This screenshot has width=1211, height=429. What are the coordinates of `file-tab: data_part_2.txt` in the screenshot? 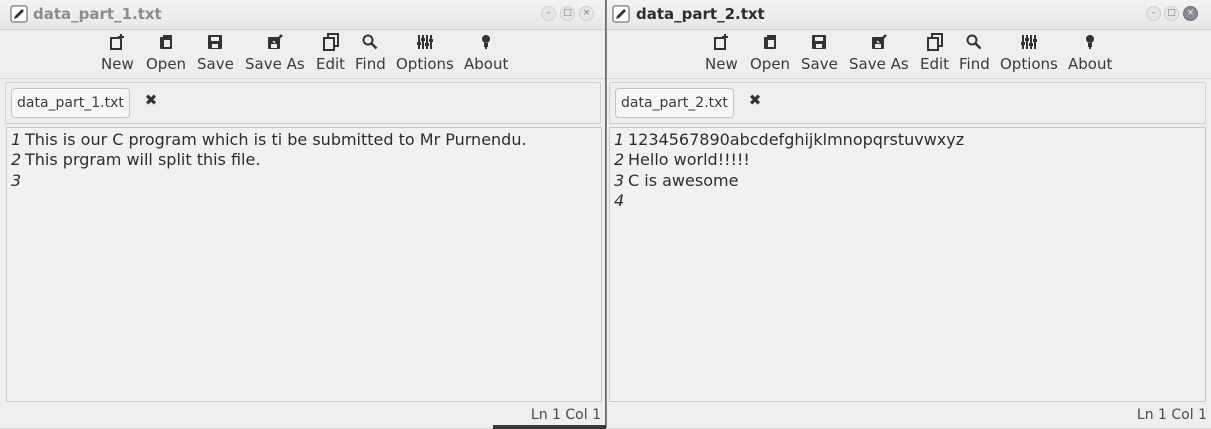 It's located at (674, 103).